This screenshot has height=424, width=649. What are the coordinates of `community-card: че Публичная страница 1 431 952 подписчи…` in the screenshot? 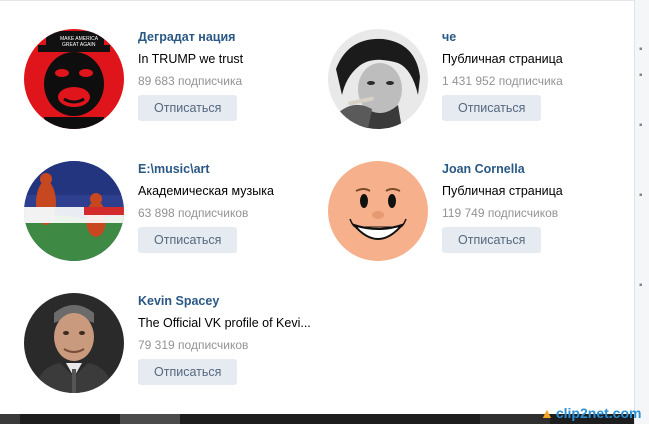 It's located at (473, 84).